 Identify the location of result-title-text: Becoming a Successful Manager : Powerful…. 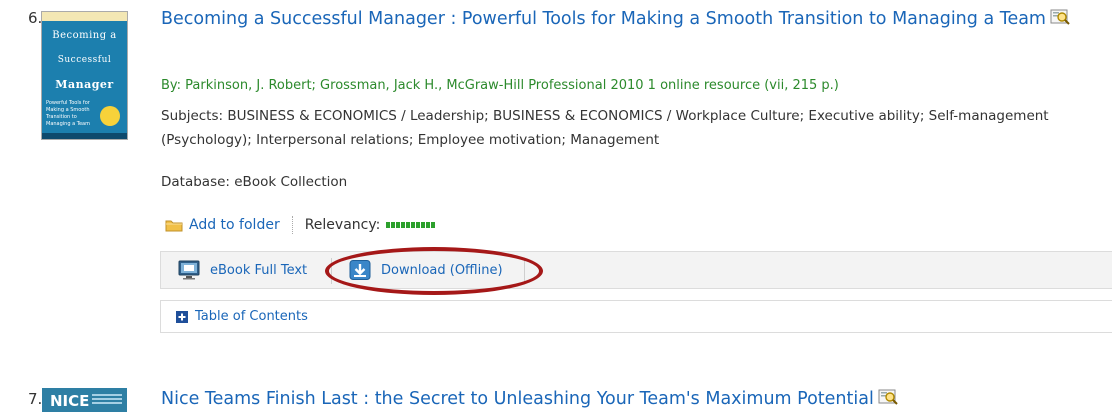
(603, 19).